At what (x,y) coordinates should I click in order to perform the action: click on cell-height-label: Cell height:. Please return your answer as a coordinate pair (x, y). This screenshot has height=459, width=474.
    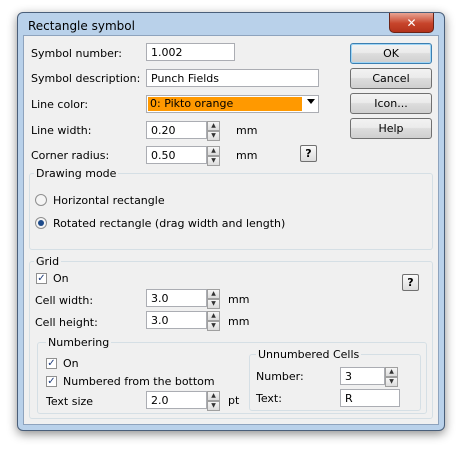
    Looking at the image, I should click on (66, 322).